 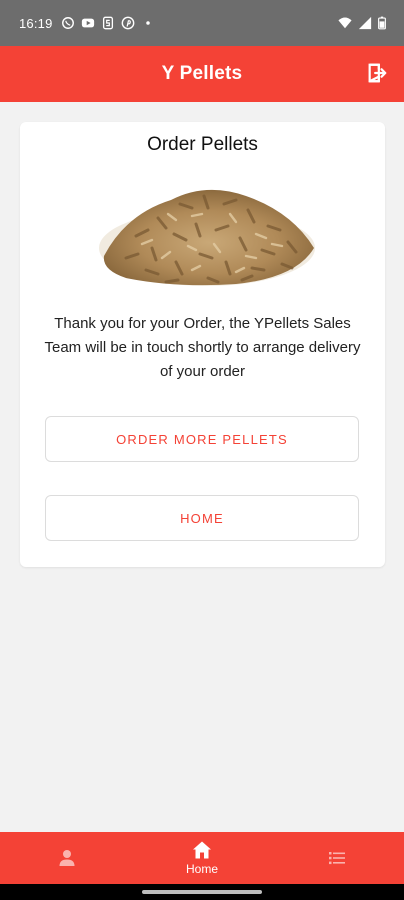 What do you see at coordinates (202, 850) in the screenshot?
I see `home-icon` at bounding box center [202, 850].